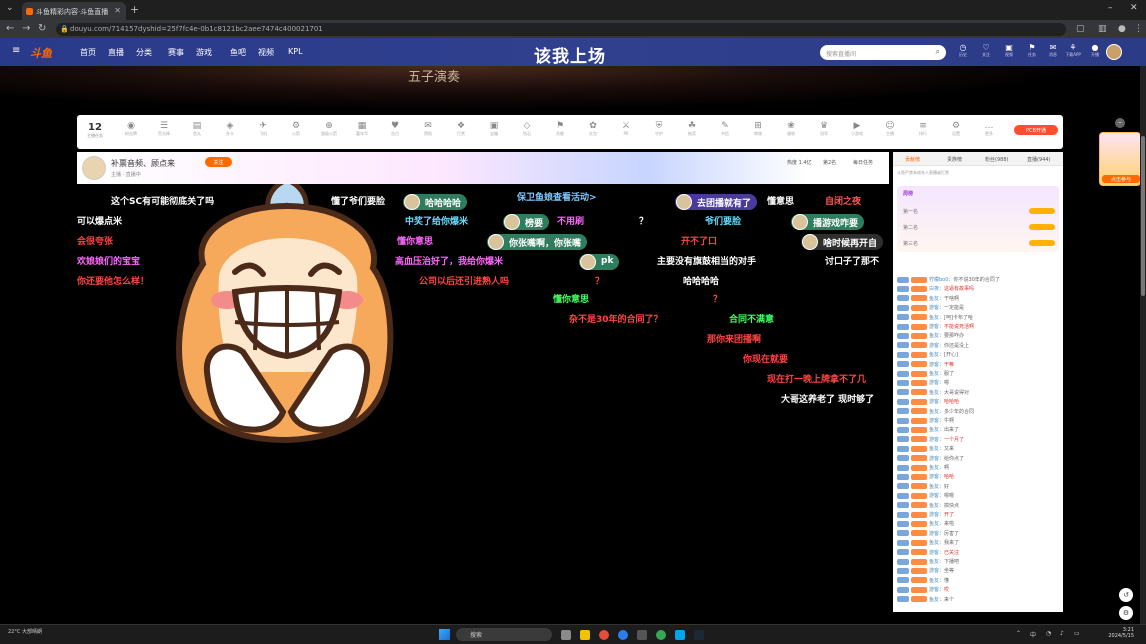 This screenshot has width=1146, height=644. What do you see at coordinates (566, 635) in the screenshot?
I see `task-view-icon` at bounding box center [566, 635].